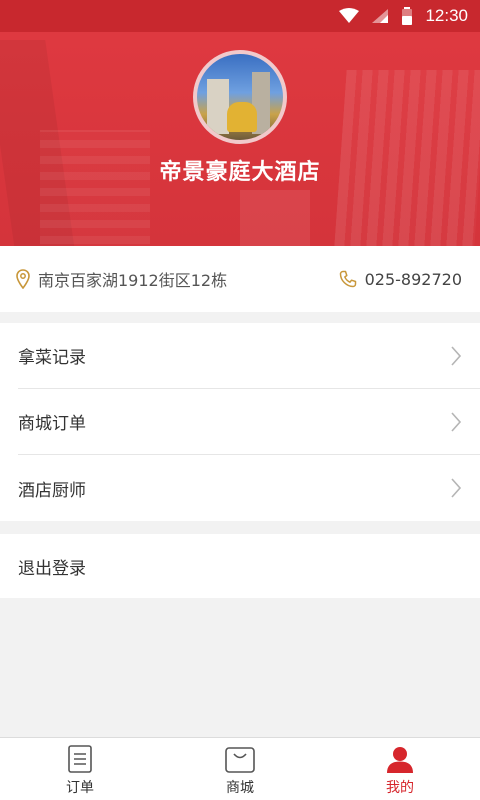 The image size is (480, 800). I want to click on tab-label: 商城, so click(240, 788).